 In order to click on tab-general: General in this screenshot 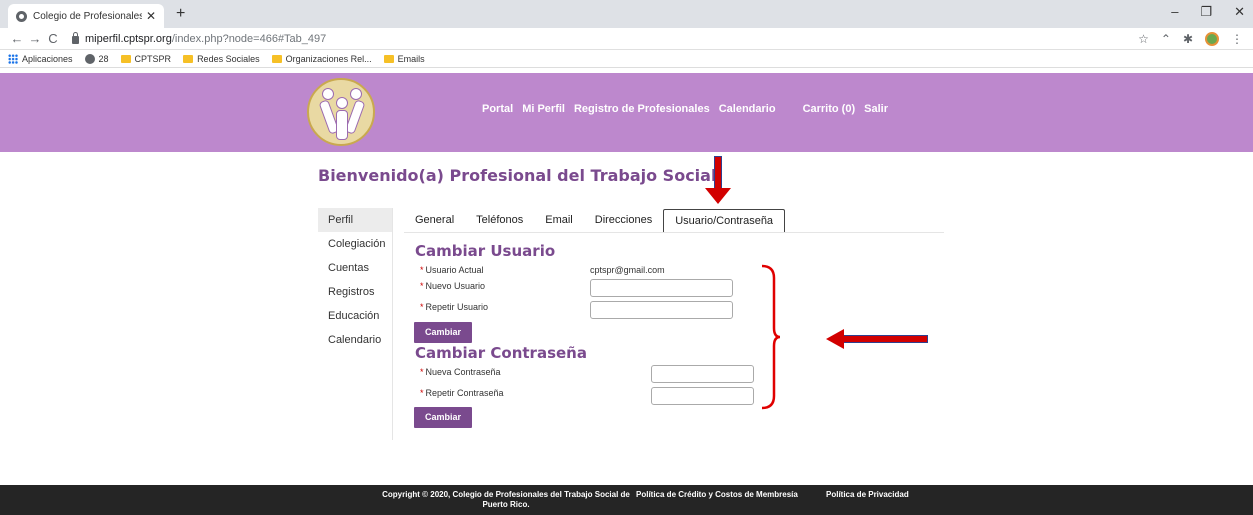, I will do `click(434, 220)`.